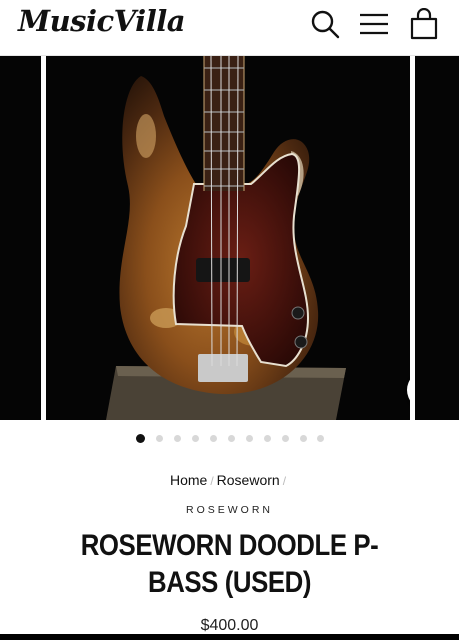 The height and width of the screenshot is (640, 459). What do you see at coordinates (102, 21) in the screenshot?
I see `site-logo: MusicVilla` at bounding box center [102, 21].